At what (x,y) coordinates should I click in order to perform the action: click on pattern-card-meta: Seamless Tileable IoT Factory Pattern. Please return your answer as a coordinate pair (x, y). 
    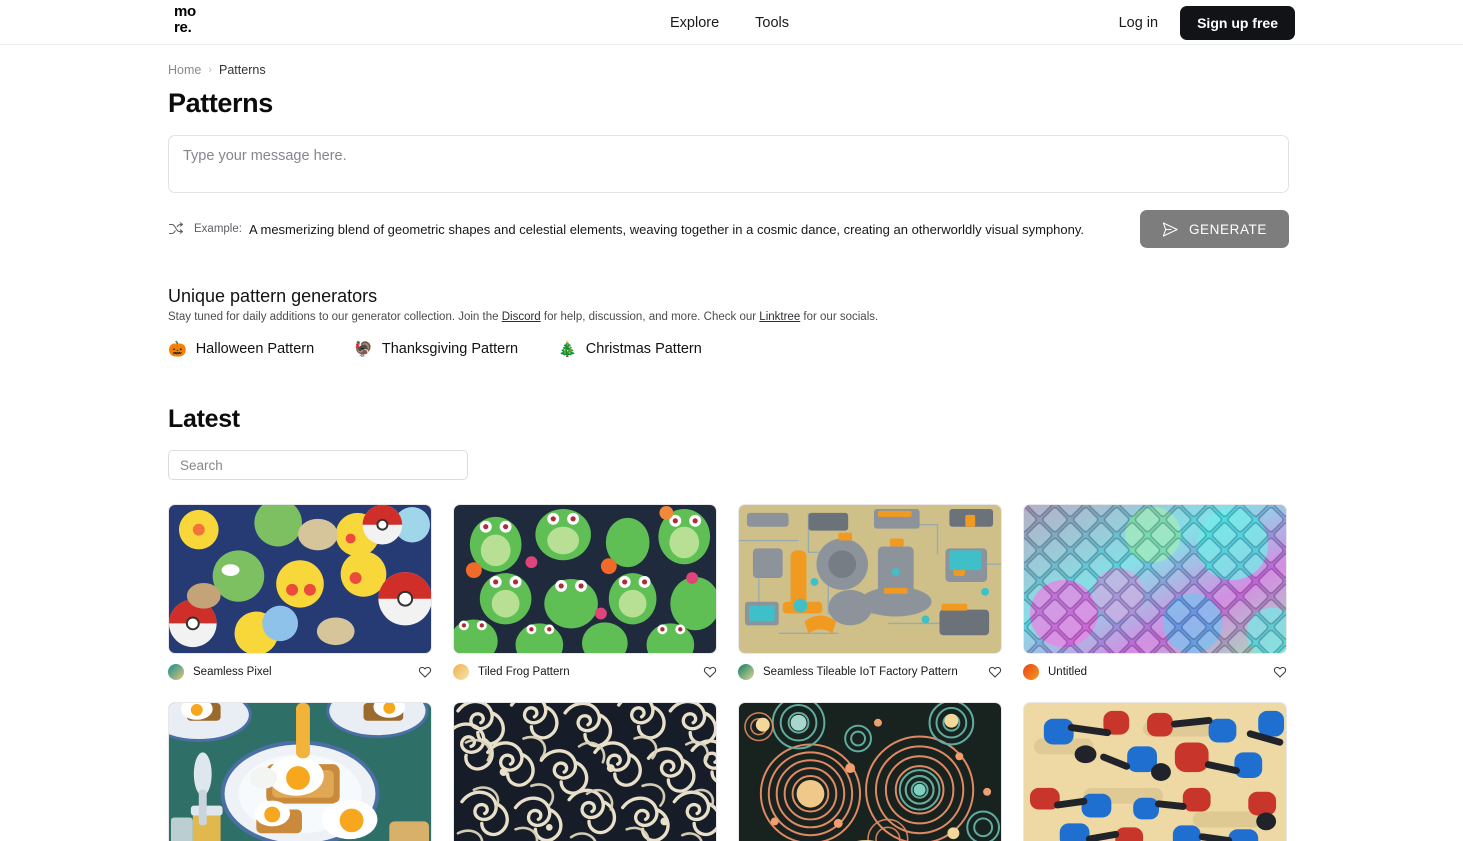
    Looking at the image, I should click on (870, 672).